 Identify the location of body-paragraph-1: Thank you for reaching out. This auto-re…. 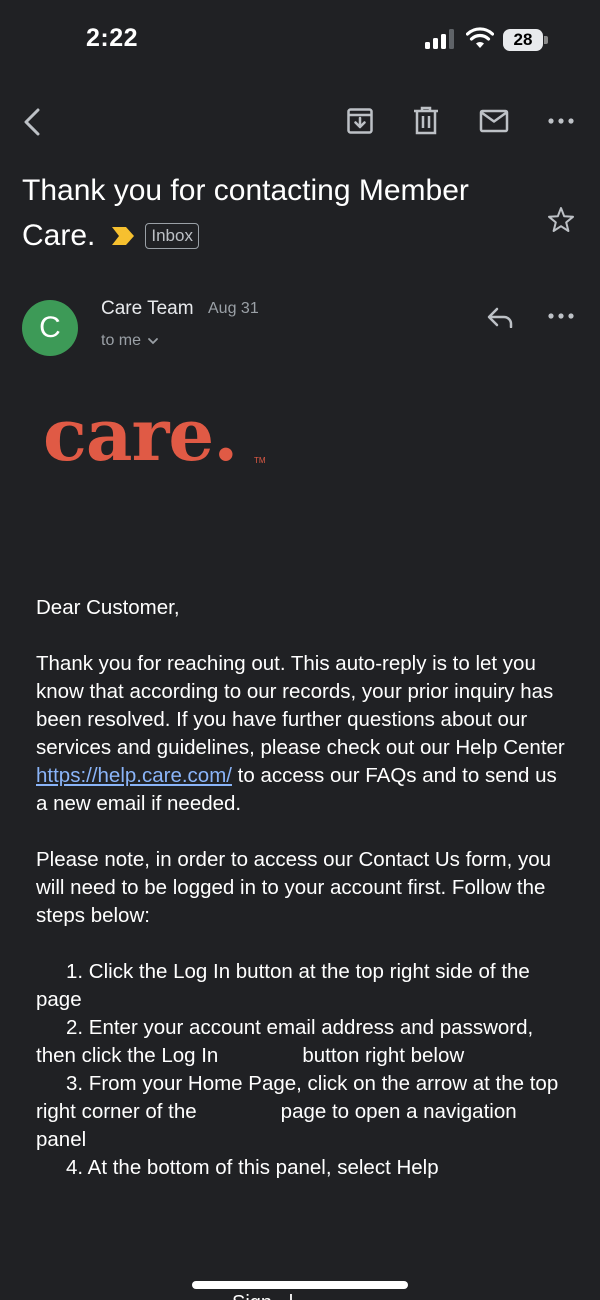
(300, 733).